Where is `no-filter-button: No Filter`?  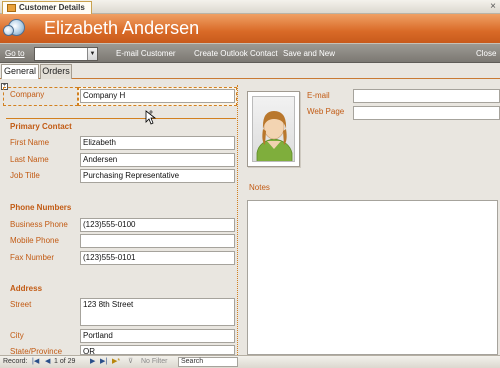 no-filter-button: No Filter is located at coordinates (154, 362).